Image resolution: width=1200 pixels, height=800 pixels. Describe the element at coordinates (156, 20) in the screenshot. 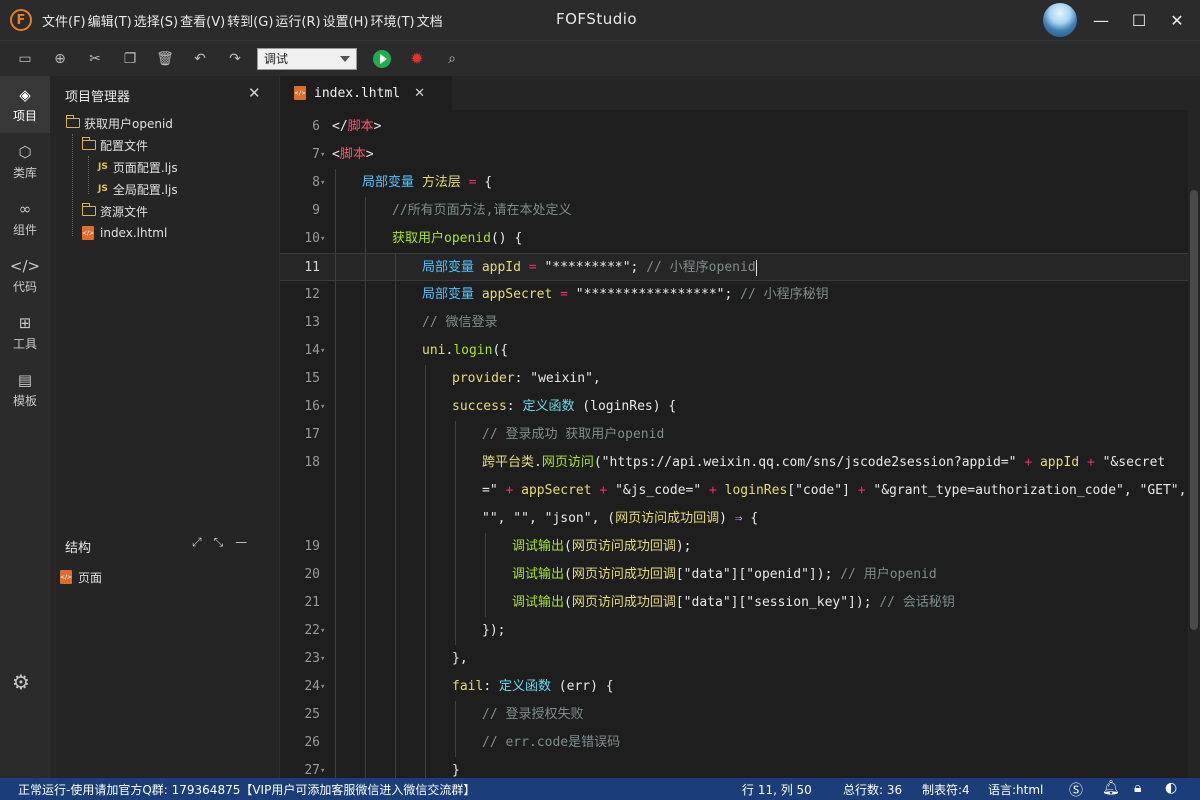

I see `menu-item: 选择(S)` at that location.